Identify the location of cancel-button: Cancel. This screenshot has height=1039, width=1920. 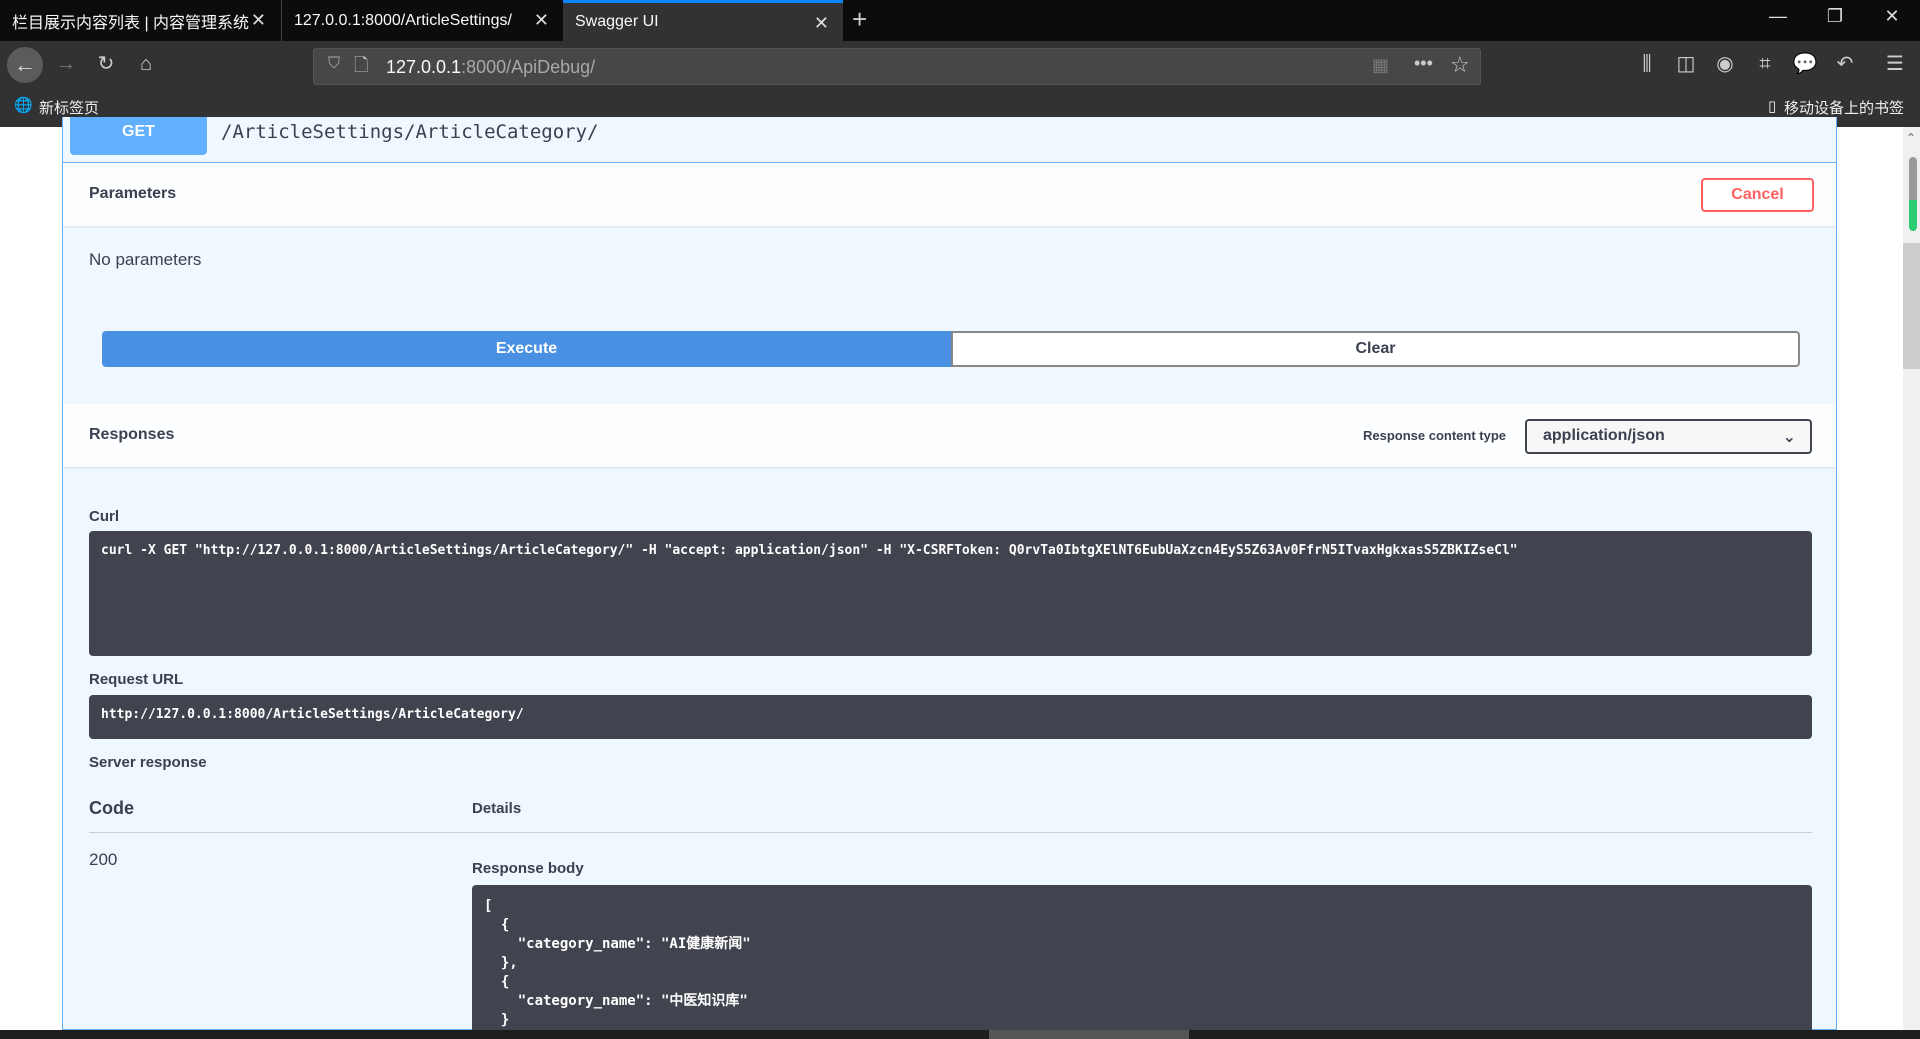
(1757, 195).